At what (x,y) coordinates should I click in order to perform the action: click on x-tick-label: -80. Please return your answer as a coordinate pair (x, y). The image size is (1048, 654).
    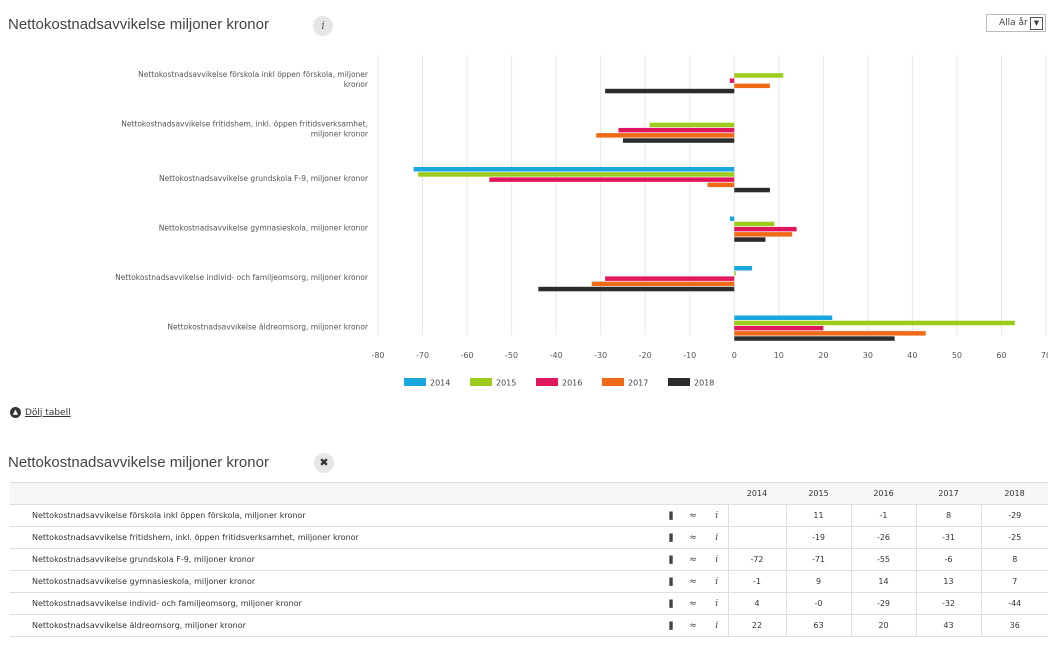
    Looking at the image, I should click on (377, 355).